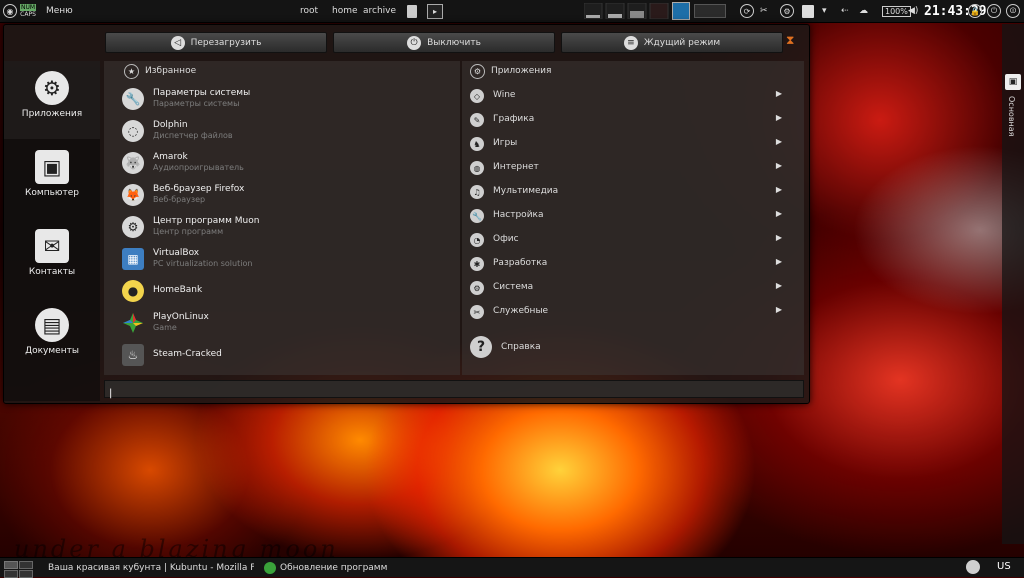 Image resolution: width=1024 pixels, height=578 pixels. I want to click on keyboard-indicator: NUM CAPS, so click(28, 11).